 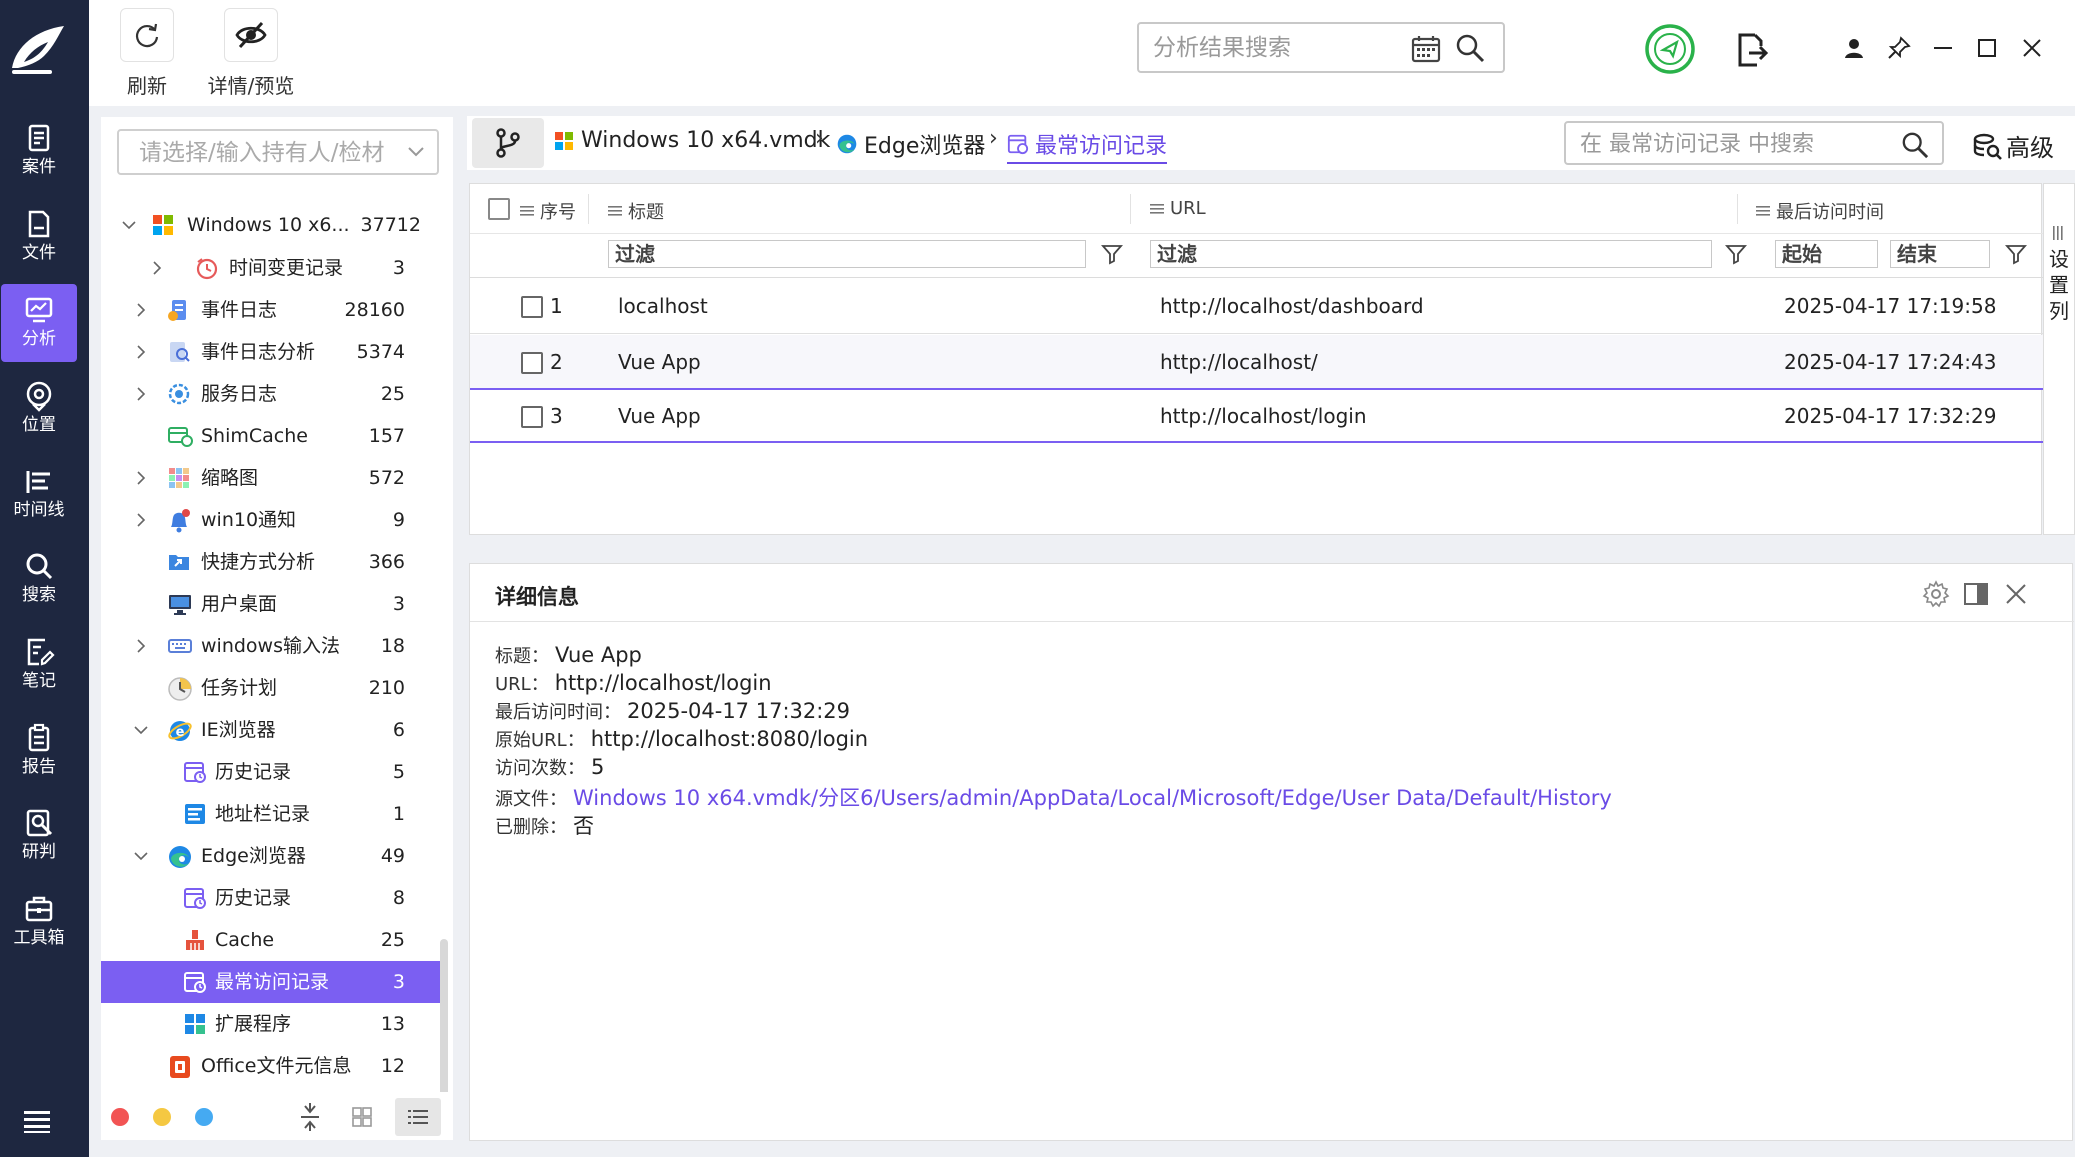 I want to click on tree-item: e IE浏览器 6, so click(x=271, y=730).